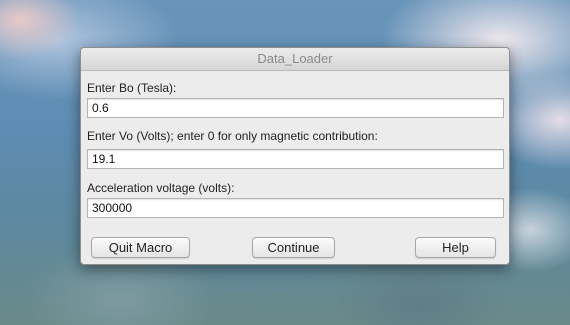 This screenshot has height=325, width=570. I want to click on bo-label: Enter Bo (Tesla):, so click(132, 88).